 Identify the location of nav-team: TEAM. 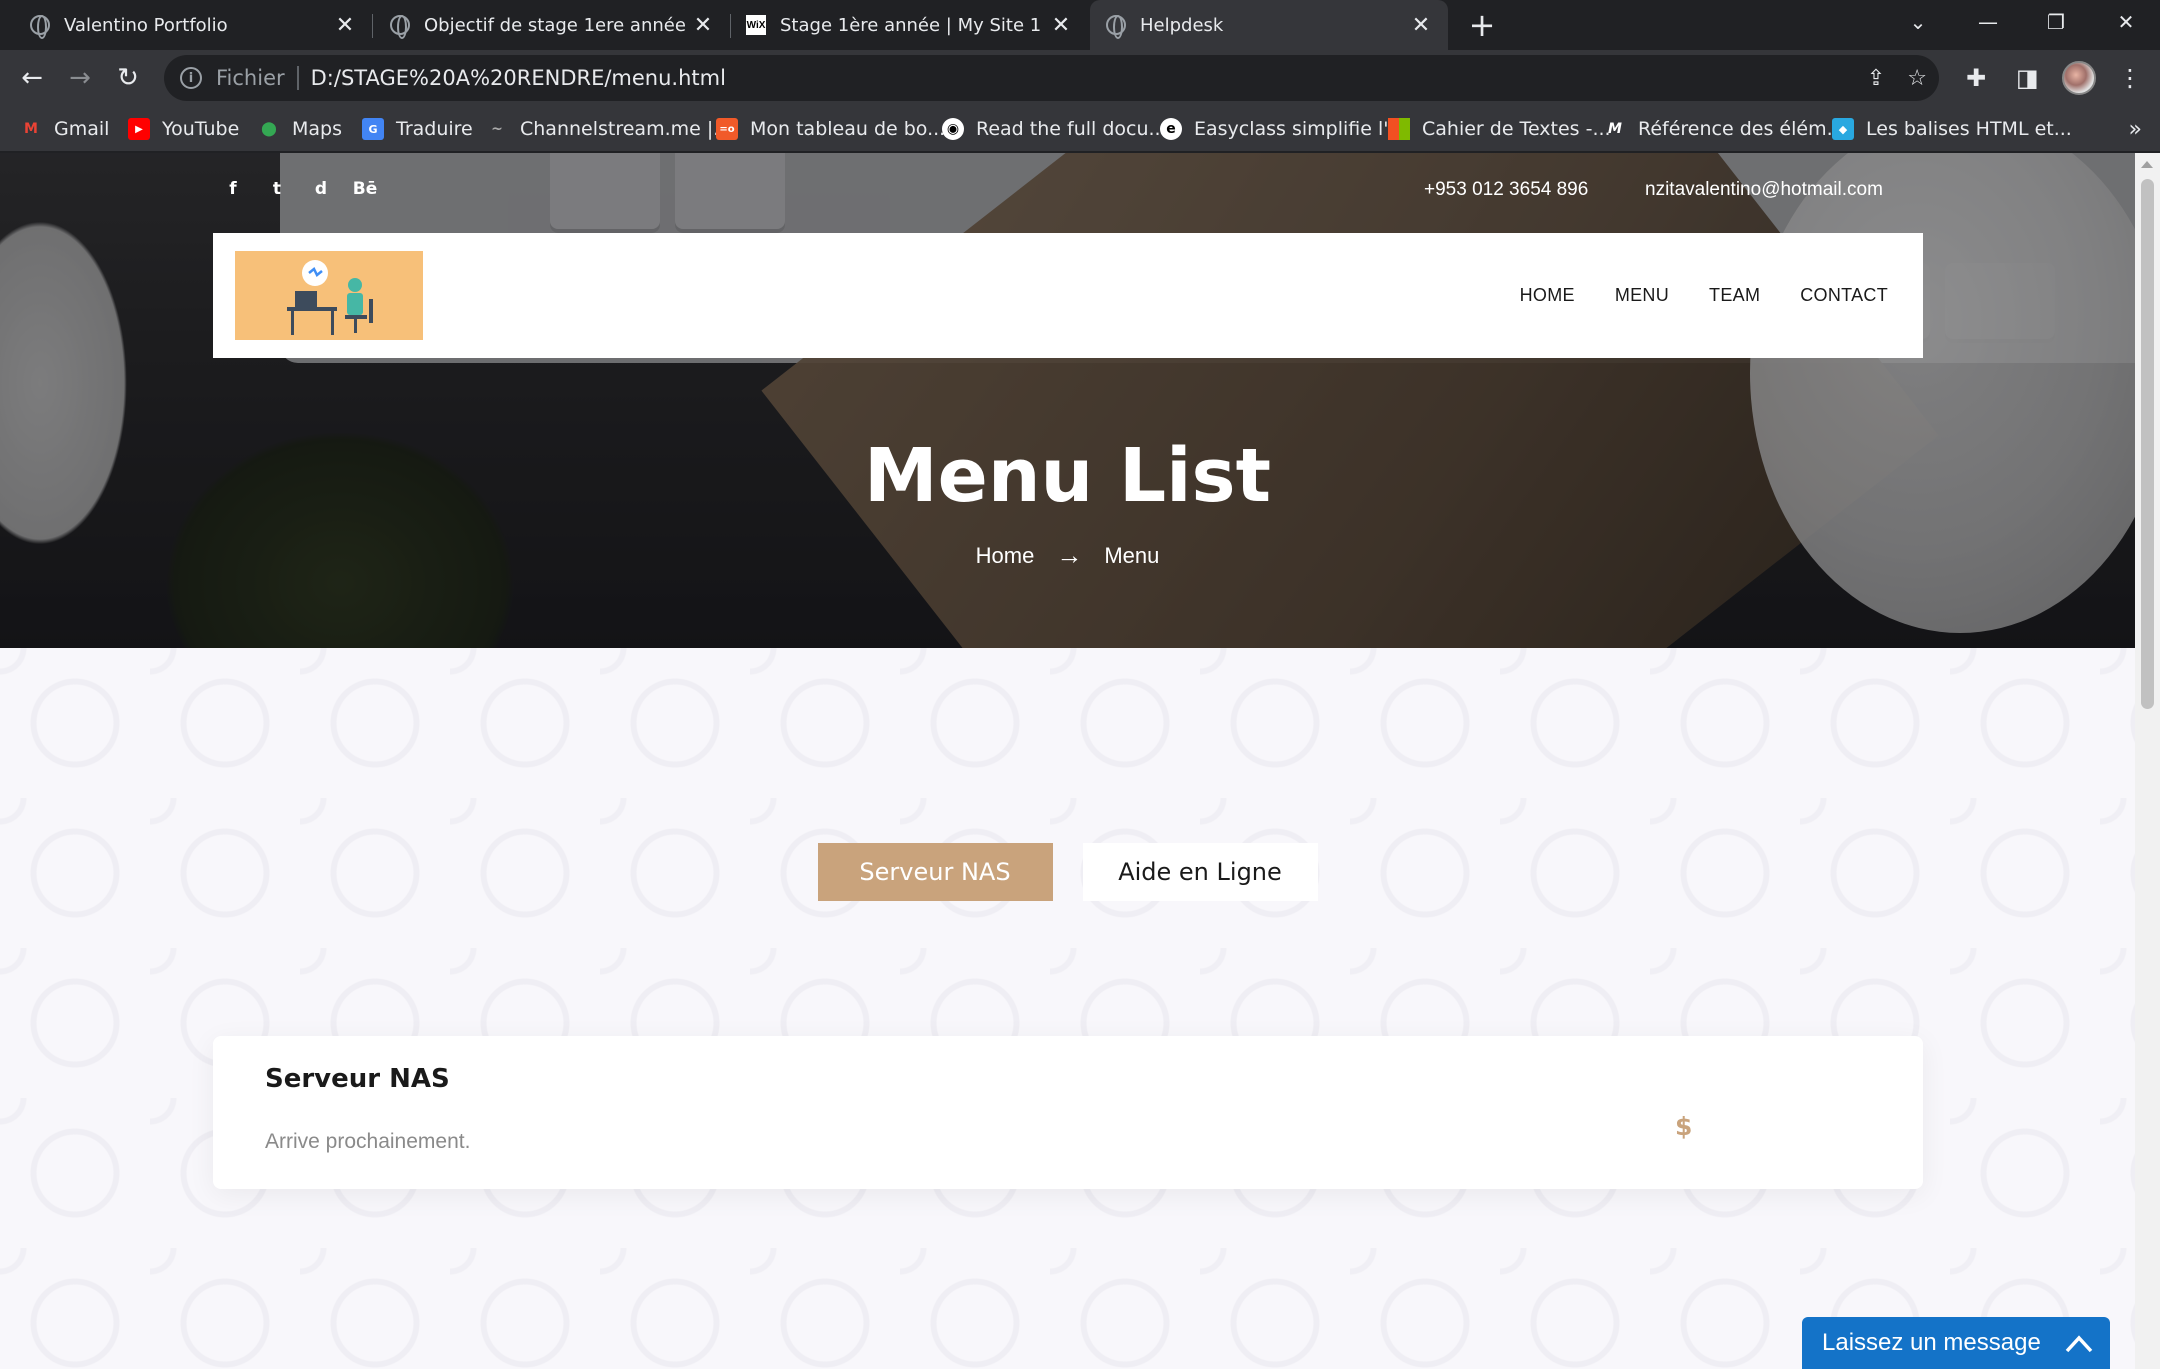
(1734, 295).